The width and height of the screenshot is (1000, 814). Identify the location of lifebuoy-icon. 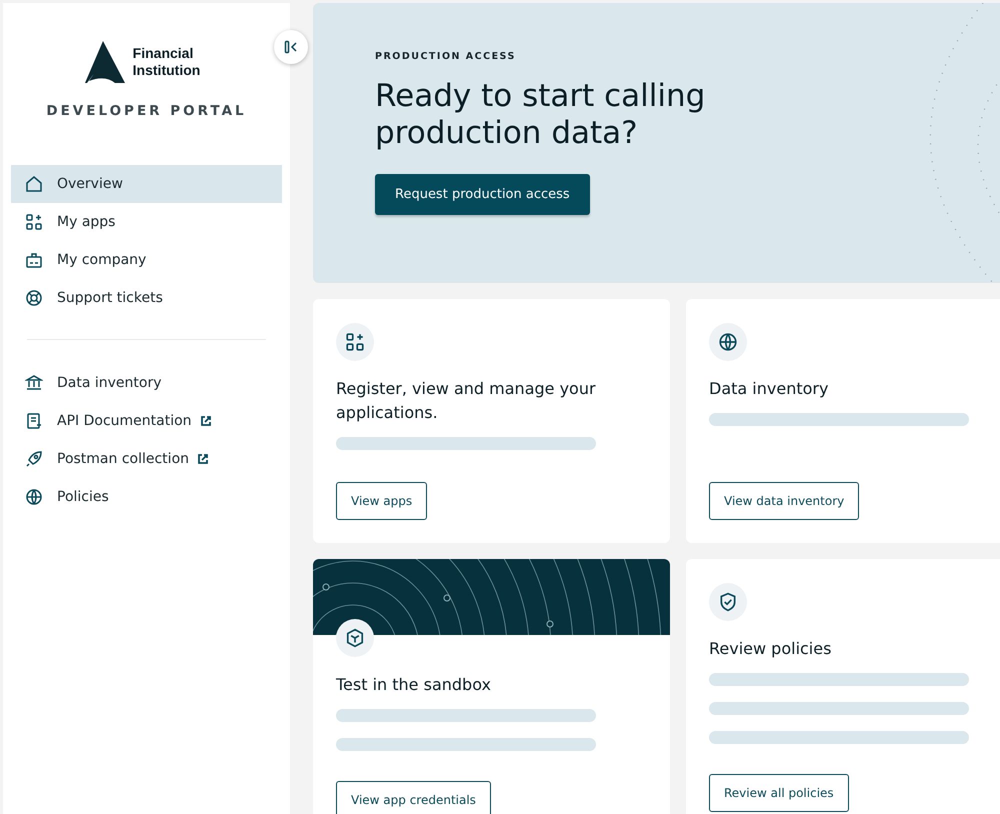
(34, 298).